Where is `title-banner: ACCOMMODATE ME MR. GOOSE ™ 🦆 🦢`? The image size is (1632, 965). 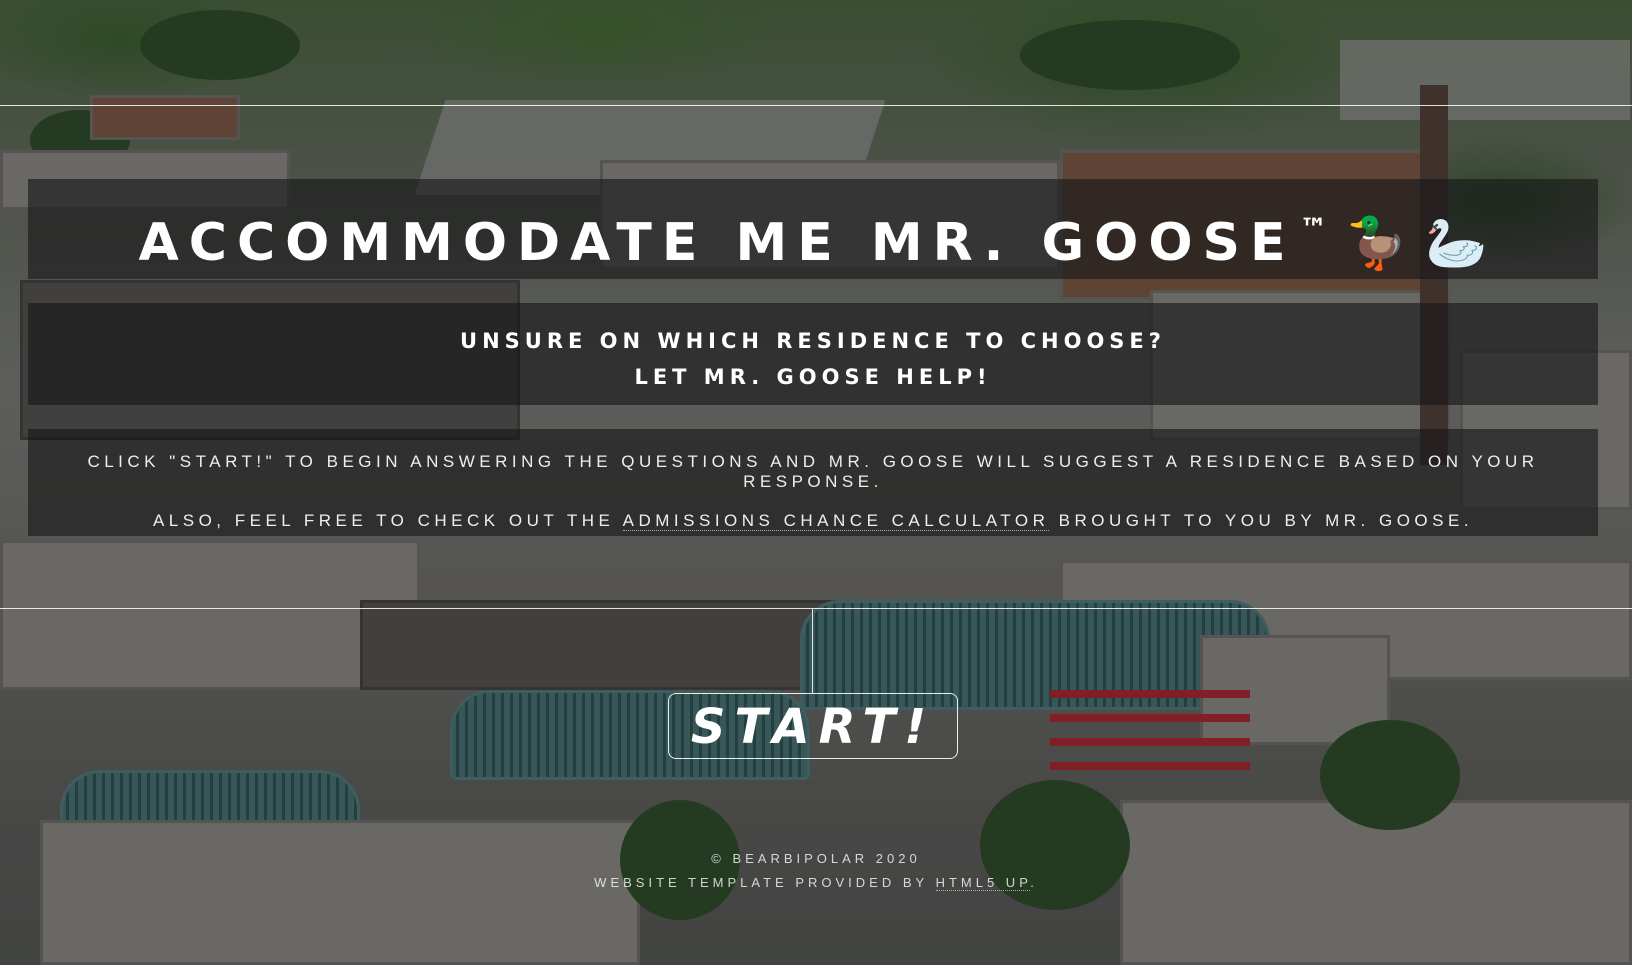
title-banner: ACCOMMODATE ME MR. GOOSE ™ 🦆 🦢 is located at coordinates (813, 229).